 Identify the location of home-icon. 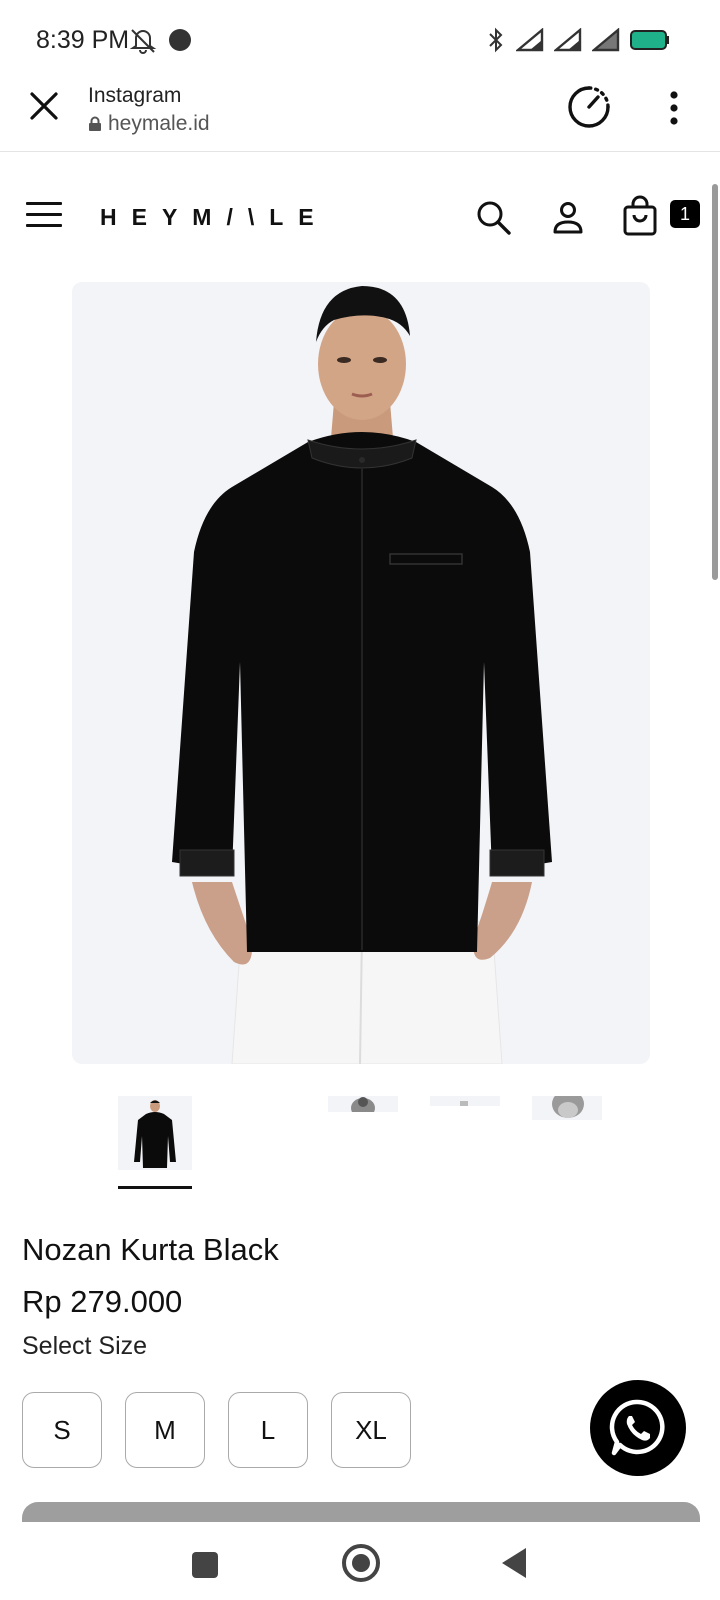
(361, 1563).